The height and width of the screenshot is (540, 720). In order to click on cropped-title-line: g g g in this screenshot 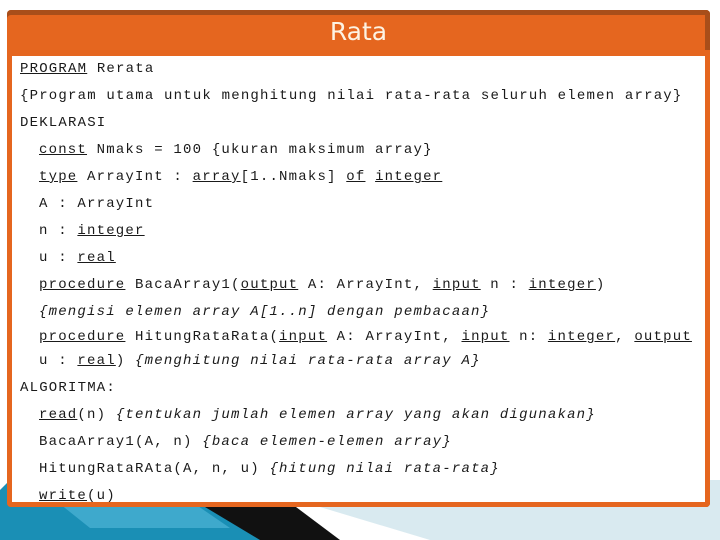, I will do `click(360, 3)`.